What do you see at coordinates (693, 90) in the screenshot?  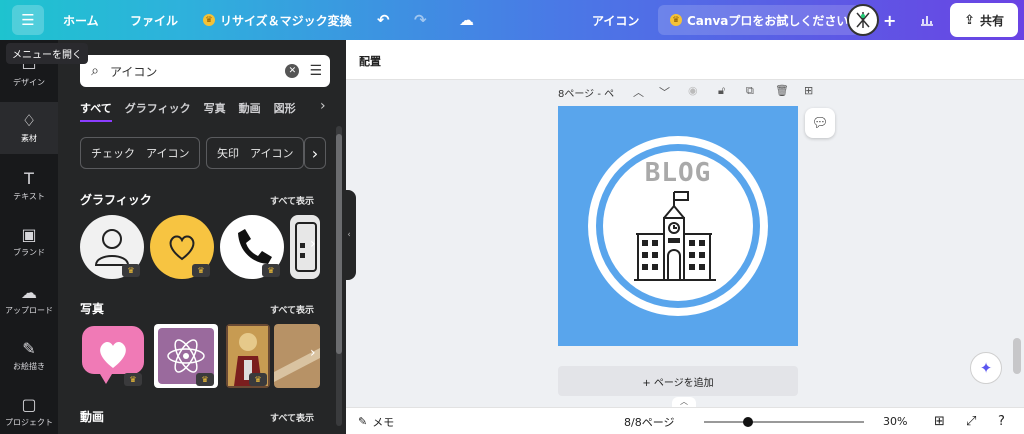 I see `hide-icon: ◉` at bounding box center [693, 90].